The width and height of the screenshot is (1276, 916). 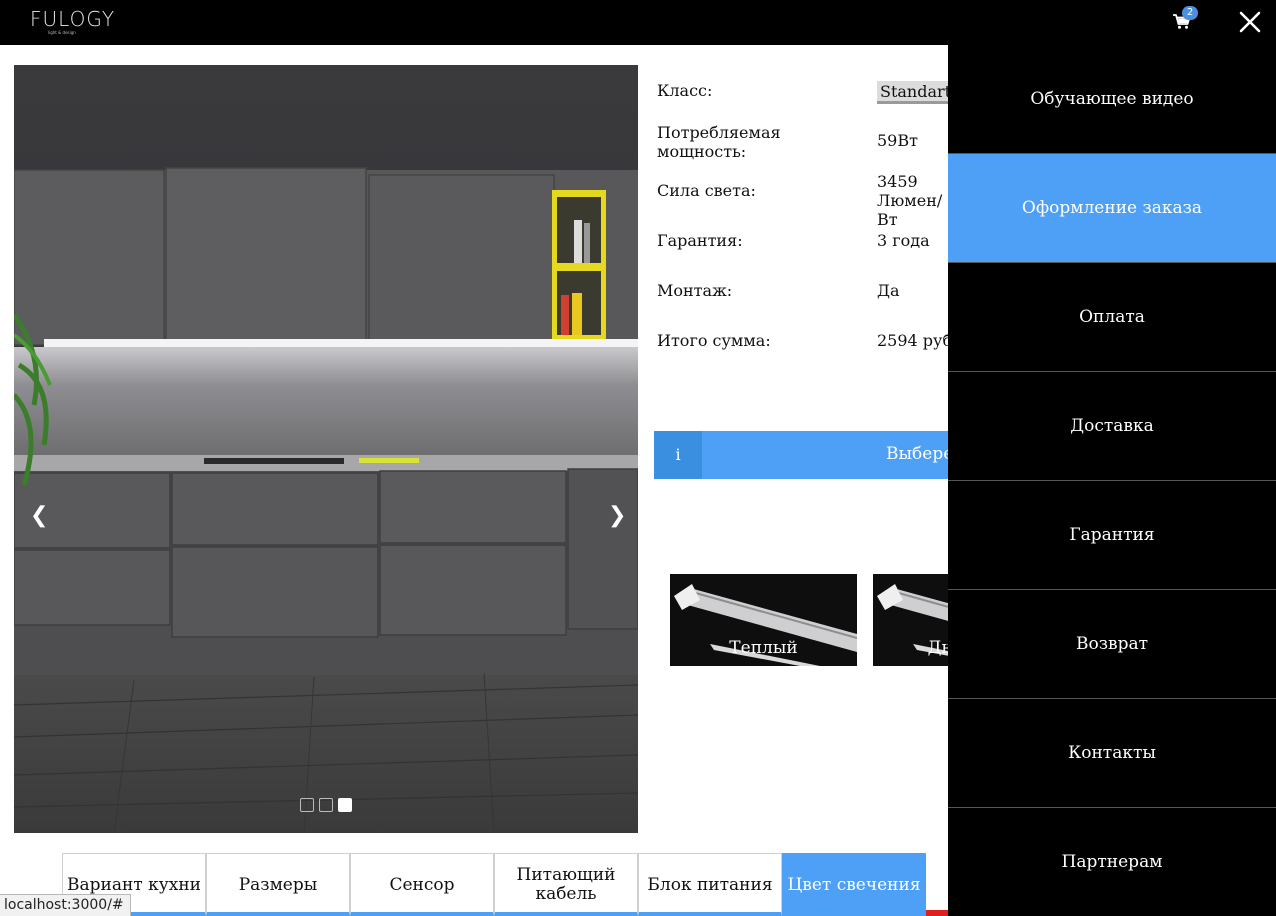 I want to click on gallery-prev-button: ❮, so click(x=39, y=516).